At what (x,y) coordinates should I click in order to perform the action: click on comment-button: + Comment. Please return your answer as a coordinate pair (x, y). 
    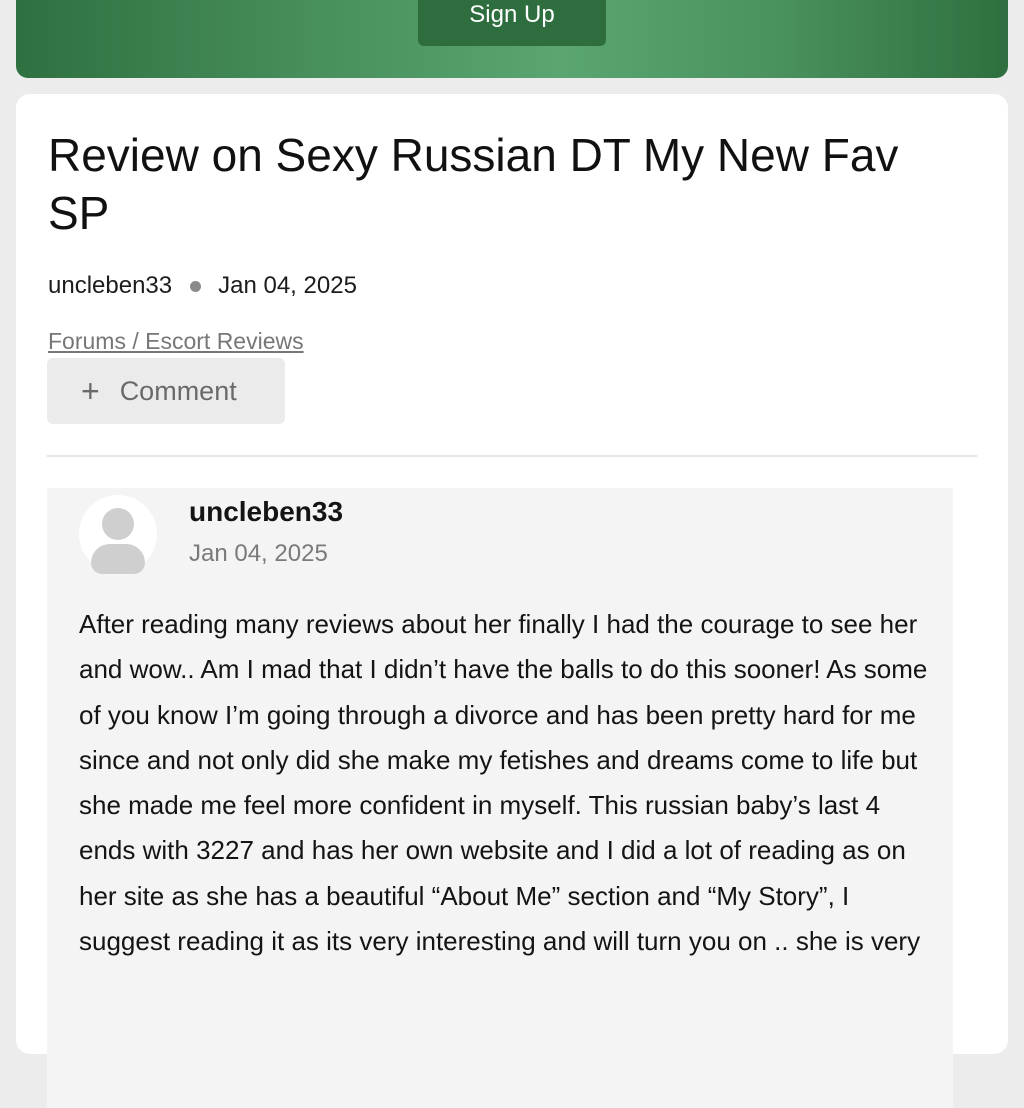
    Looking at the image, I should click on (166, 391).